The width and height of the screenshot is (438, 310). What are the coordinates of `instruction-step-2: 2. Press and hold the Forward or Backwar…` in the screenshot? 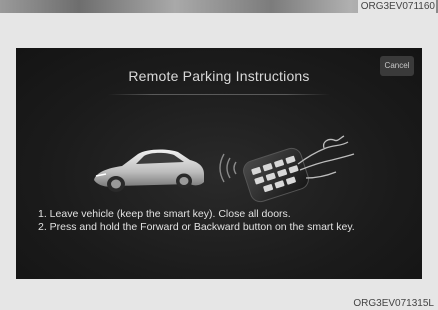 It's located at (196, 226).